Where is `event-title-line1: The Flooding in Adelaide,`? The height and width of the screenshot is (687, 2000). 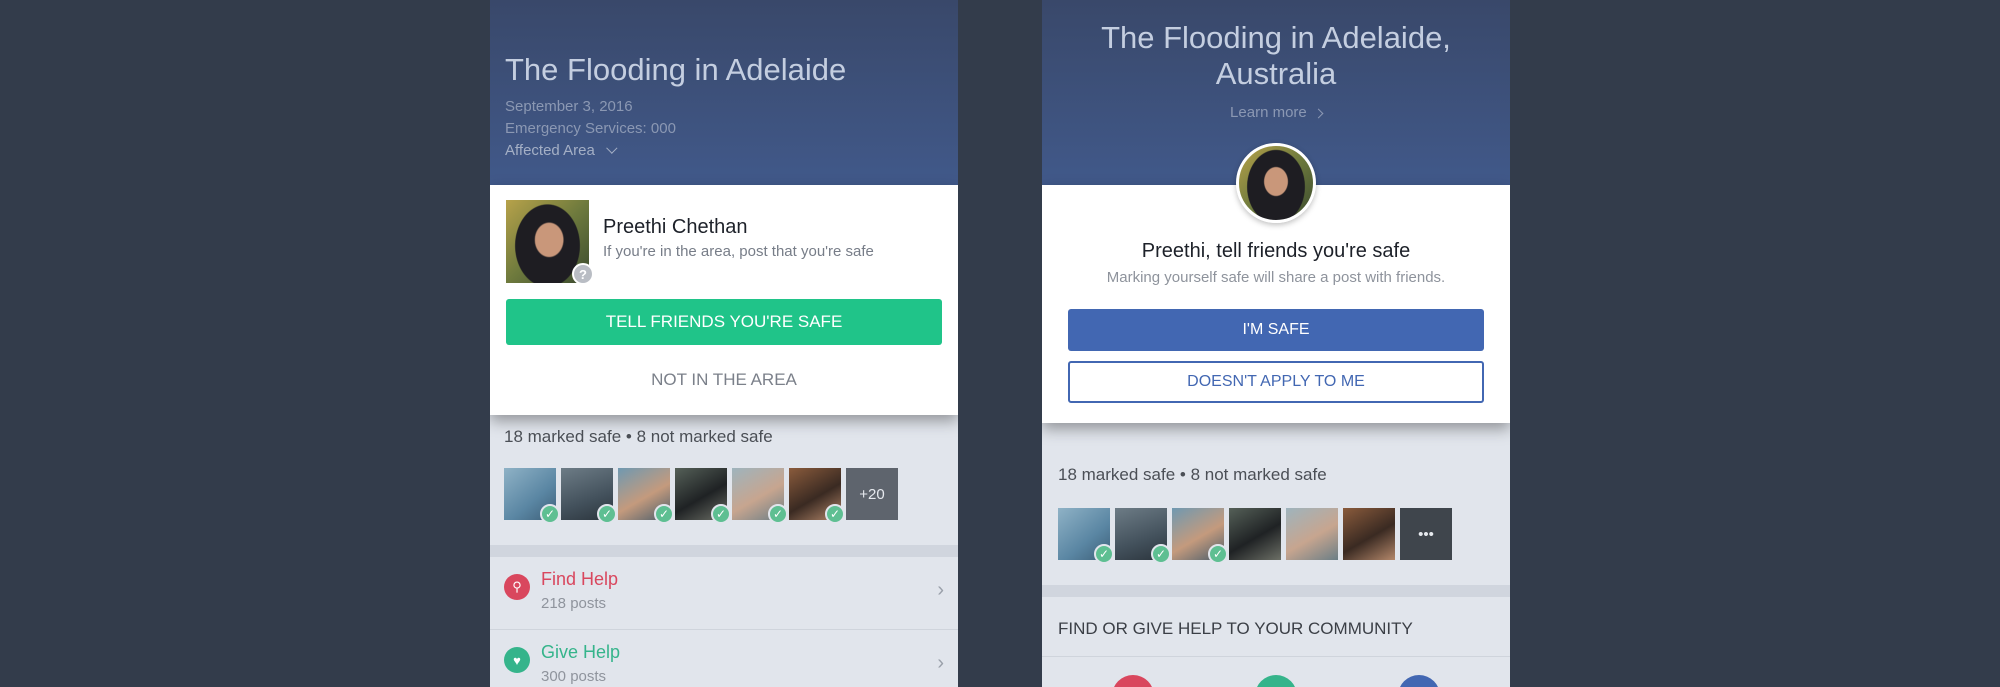
event-title-line1: The Flooding in Adelaide, is located at coordinates (1276, 37).